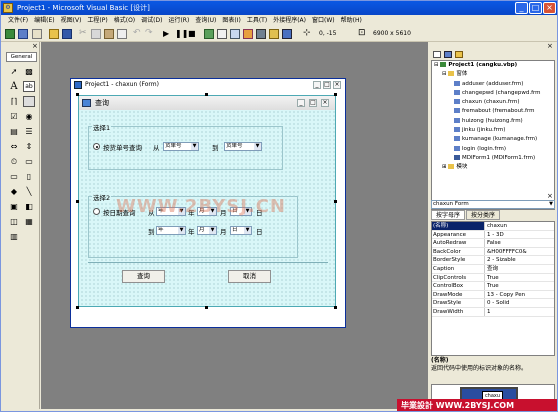 The width and height of the screenshot is (558, 412). What do you see at coordinates (493, 74) in the screenshot?
I see `tree-forms-folder: ⊟ 窗体` at bounding box center [493, 74].